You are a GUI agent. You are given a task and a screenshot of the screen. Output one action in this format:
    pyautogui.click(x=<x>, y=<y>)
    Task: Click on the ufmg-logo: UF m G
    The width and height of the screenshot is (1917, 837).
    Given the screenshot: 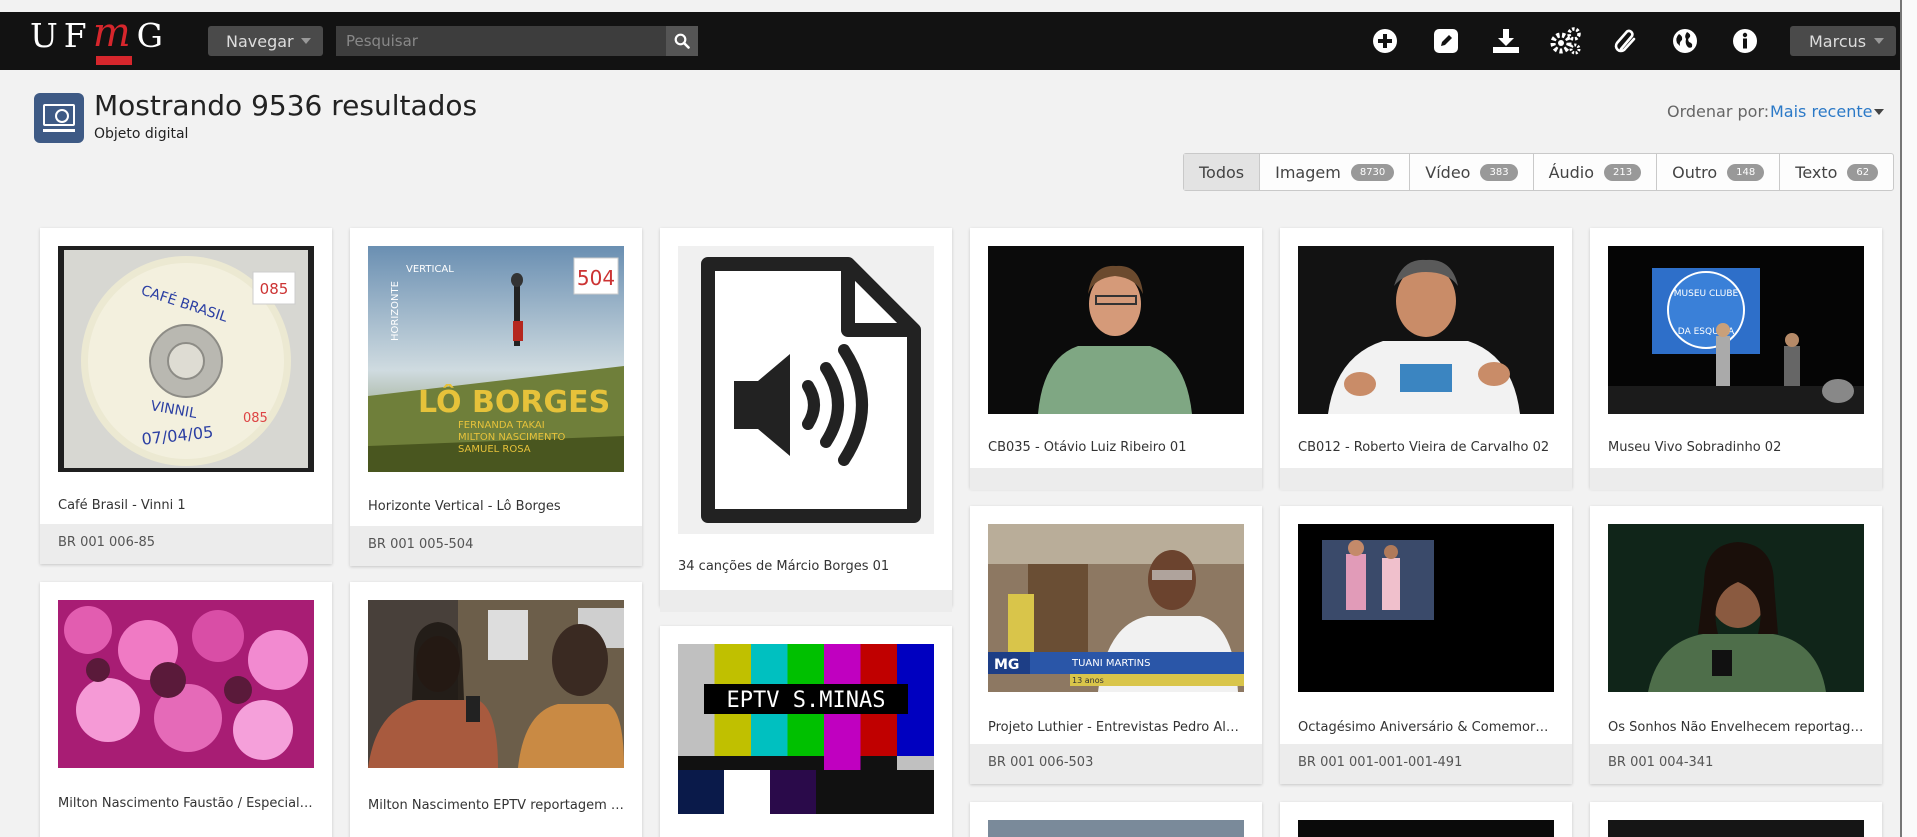 What is the action you would take?
    pyautogui.click(x=100, y=38)
    